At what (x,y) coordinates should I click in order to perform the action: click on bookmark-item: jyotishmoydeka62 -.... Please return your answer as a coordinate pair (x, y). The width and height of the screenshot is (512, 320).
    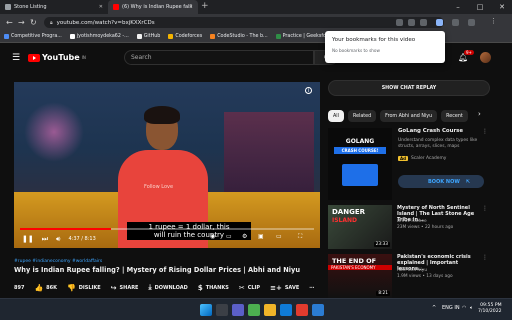
    Looking at the image, I should click on (99, 36).